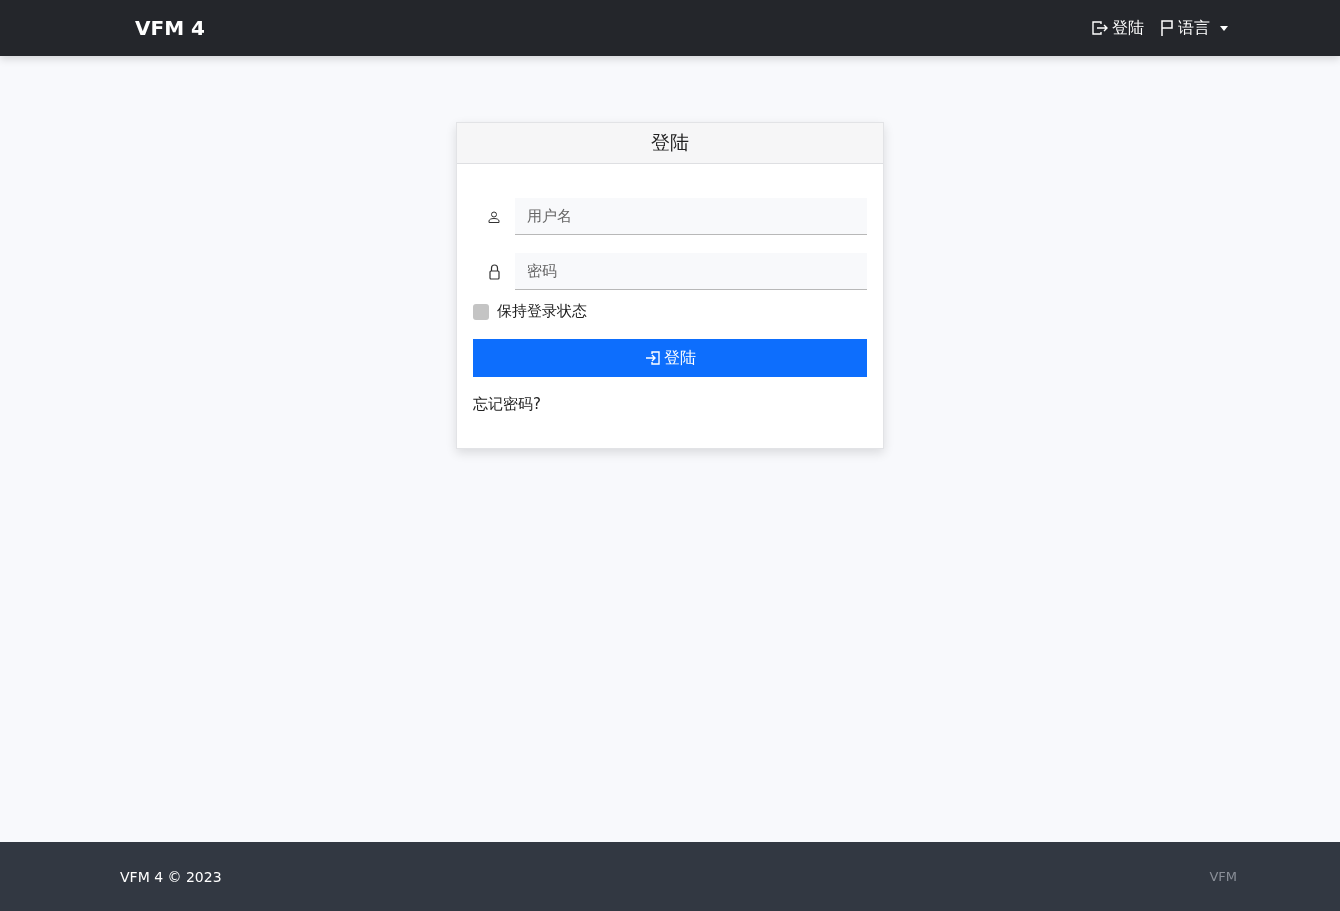 This screenshot has width=1340, height=911. I want to click on user-icon, so click(494, 216).